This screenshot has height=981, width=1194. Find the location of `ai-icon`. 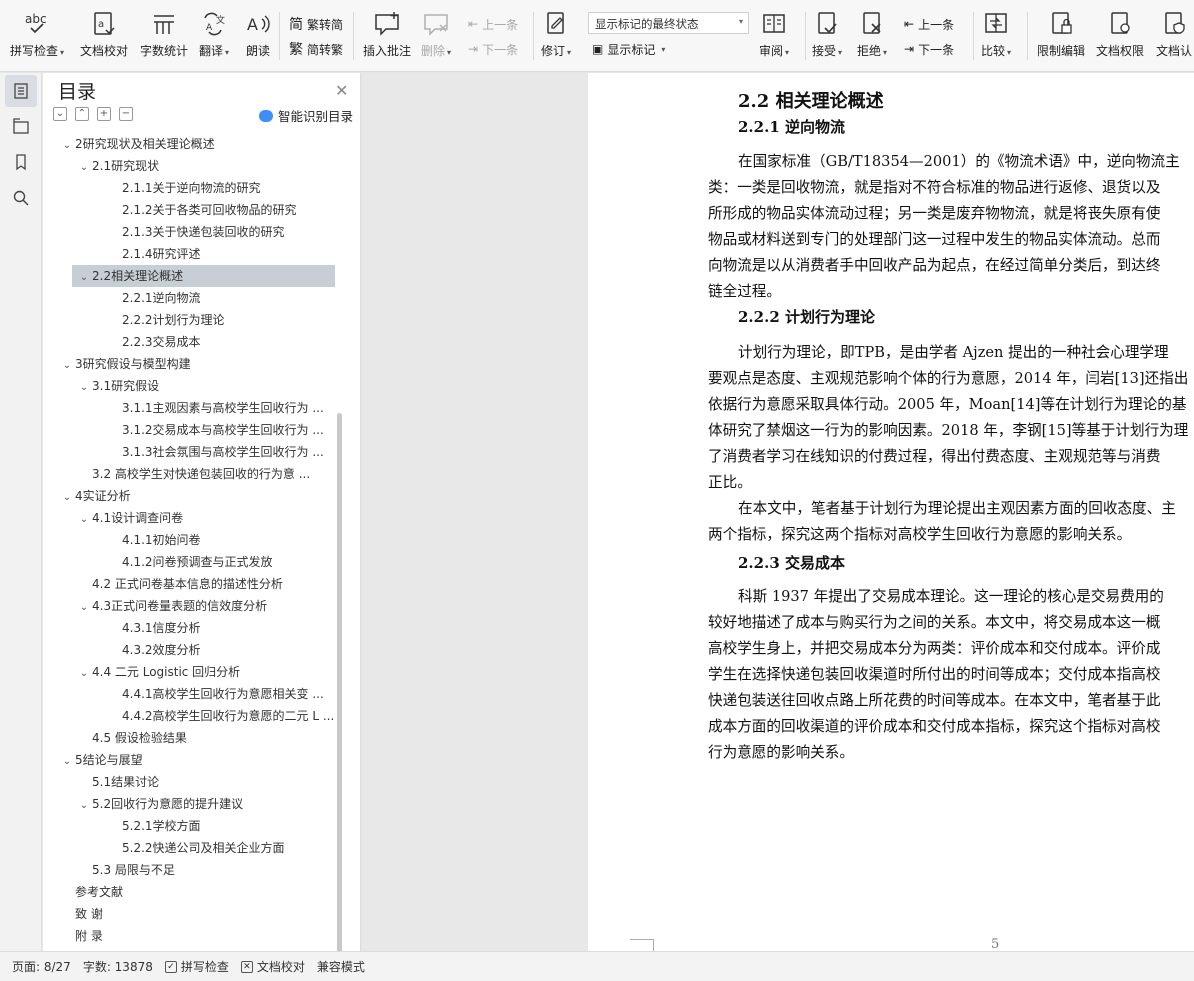

ai-icon is located at coordinates (266, 115).